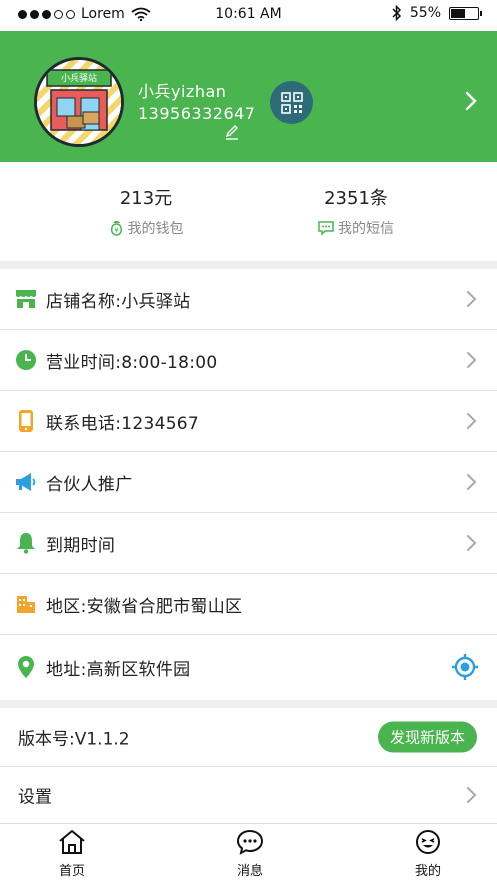 The width and height of the screenshot is (497, 883). What do you see at coordinates (71, 871) in the screenshot?
I see `tab-label: 首页` at bounding box center [71, 871].